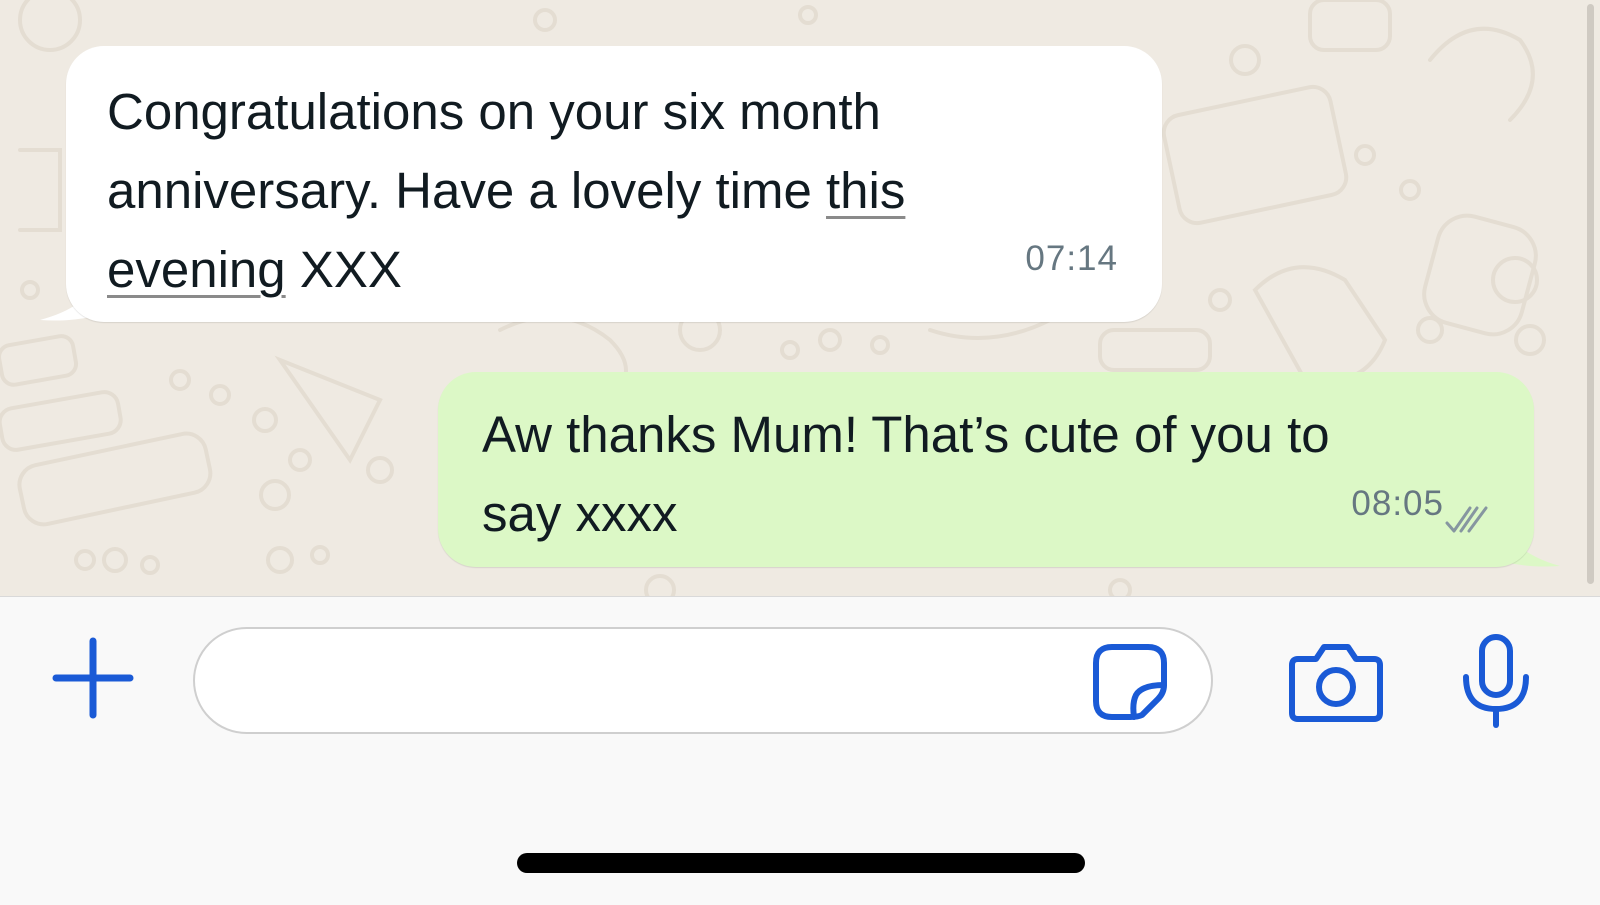  Describe the element at coordinates (614, 269) in the screenshot. I see `message-line: evening XXX` at that location.